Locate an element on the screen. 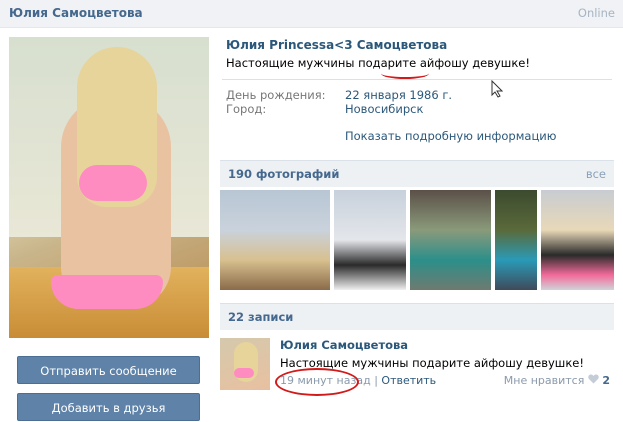  post-author-name: Юлия Самоцветова is located at coordinates (344, 345).